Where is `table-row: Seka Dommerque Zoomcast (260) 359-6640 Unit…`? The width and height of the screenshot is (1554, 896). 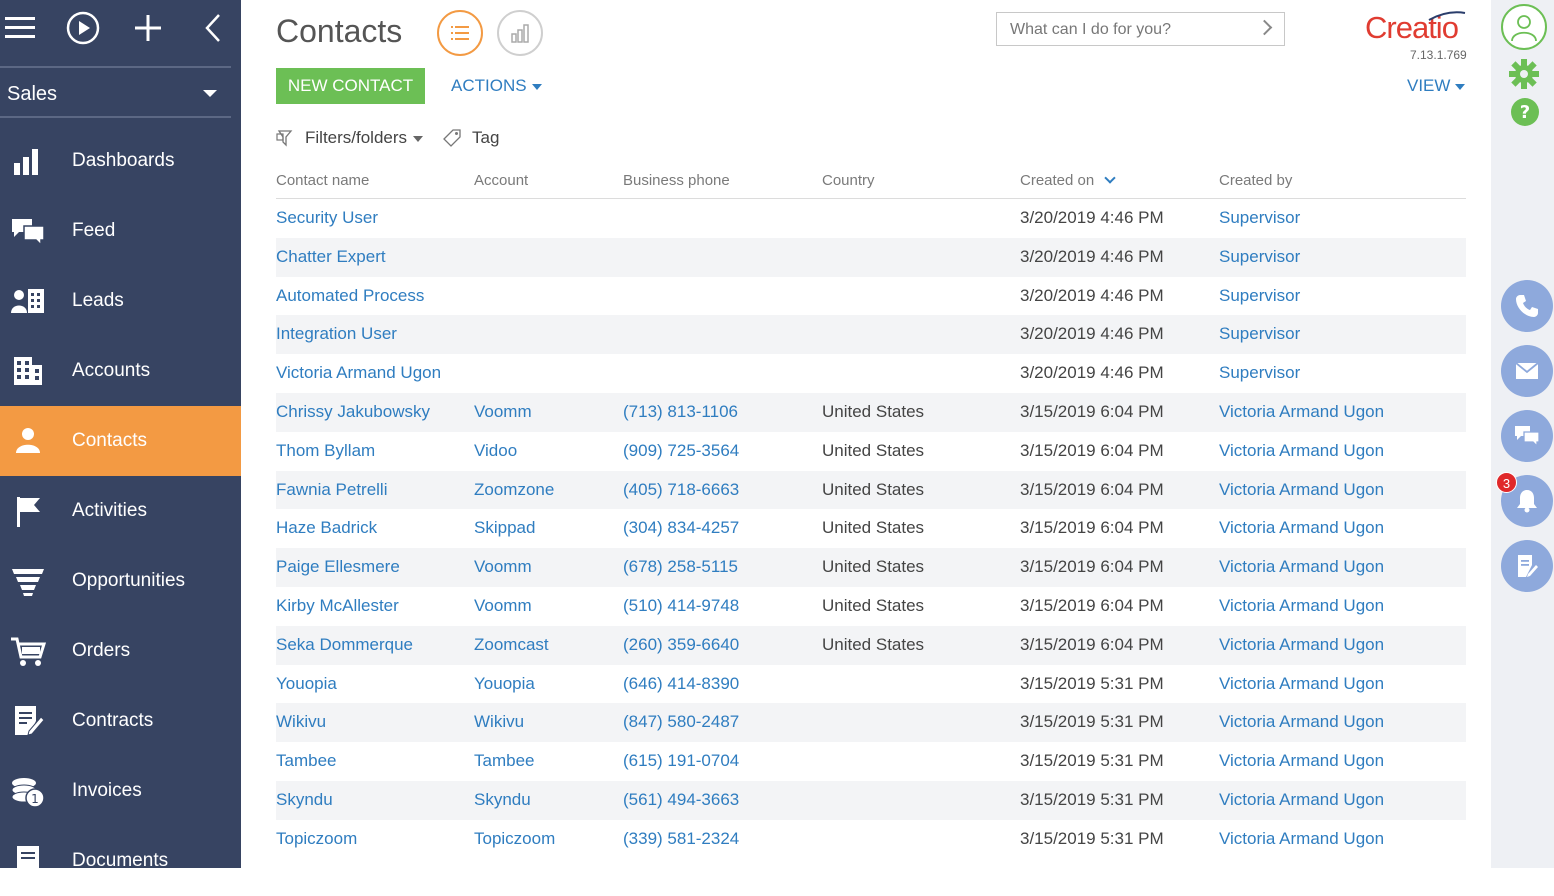
table-row: Seka Dommerque Zoomcast (260) 359-6640 Unit… is located at coordinates (871, 645).